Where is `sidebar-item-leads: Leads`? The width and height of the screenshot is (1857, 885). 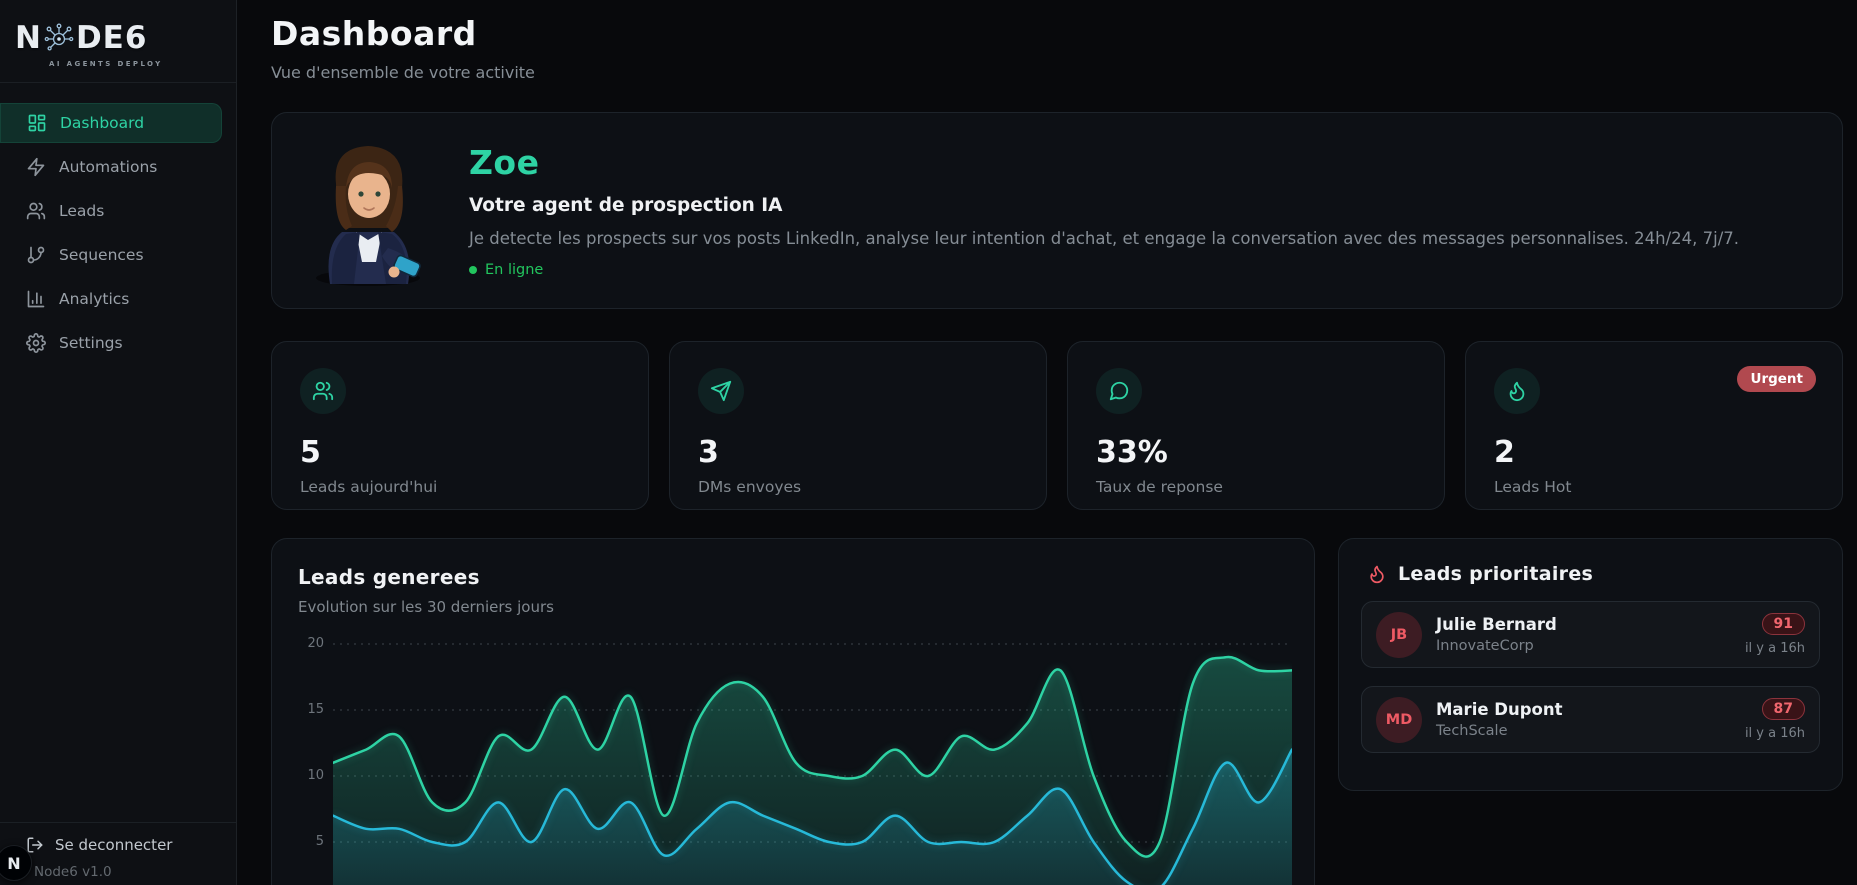
sidebar-item-leads: Leads is located at coordinates (111, 211).